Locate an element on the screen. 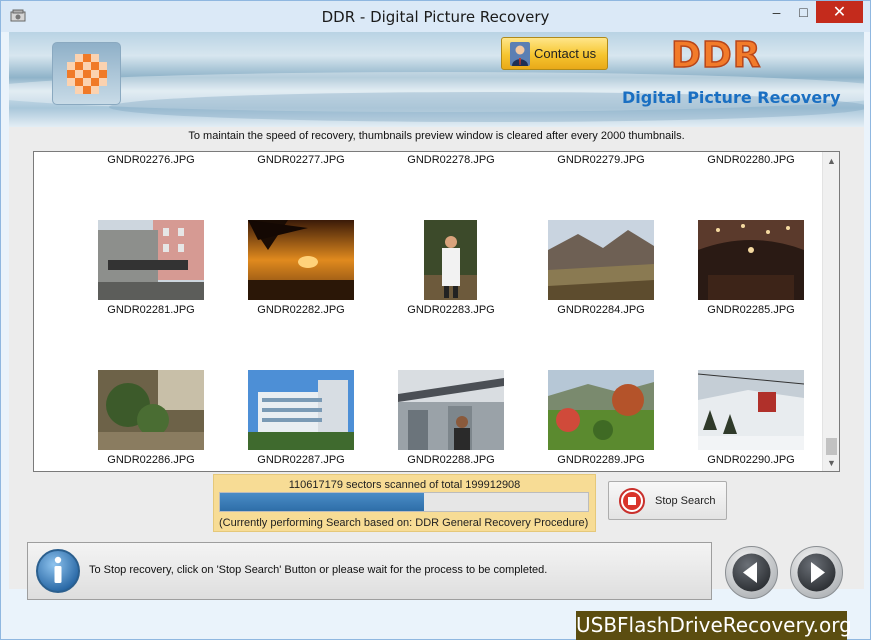  progress-bar-fill is located at coordinates (322, 502).